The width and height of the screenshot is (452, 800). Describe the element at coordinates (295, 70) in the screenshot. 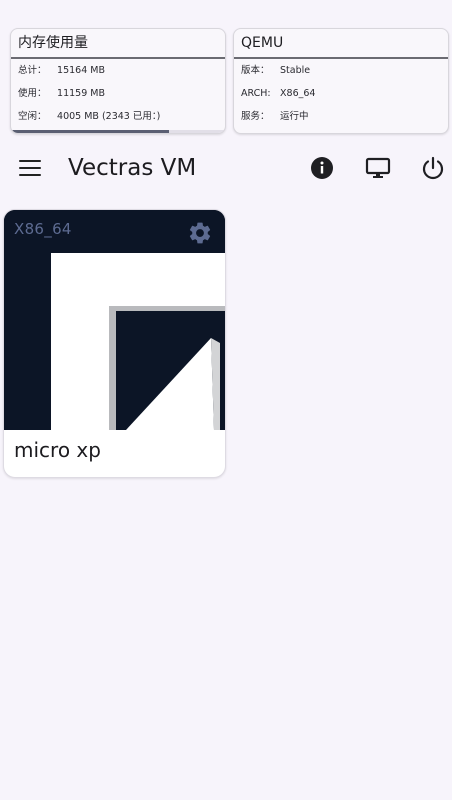

I see `qemu-version-value: Stable` at that location.